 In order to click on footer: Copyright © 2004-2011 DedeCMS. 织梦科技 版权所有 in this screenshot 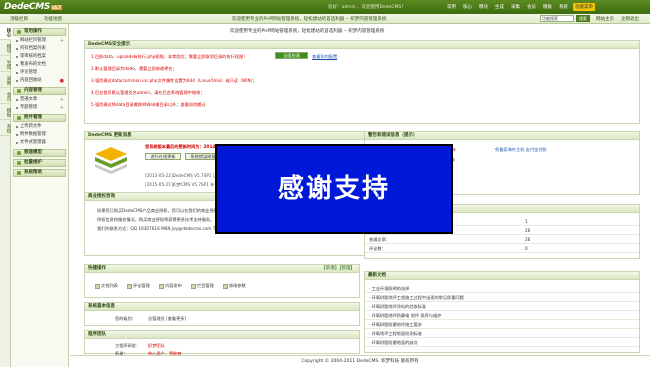, I will do `click(360, 361)`.